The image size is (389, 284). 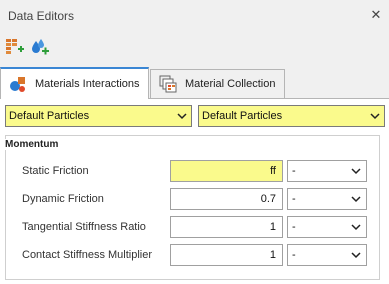 I want to click on tab-label: Material Collection, so click(x=230, y=84).